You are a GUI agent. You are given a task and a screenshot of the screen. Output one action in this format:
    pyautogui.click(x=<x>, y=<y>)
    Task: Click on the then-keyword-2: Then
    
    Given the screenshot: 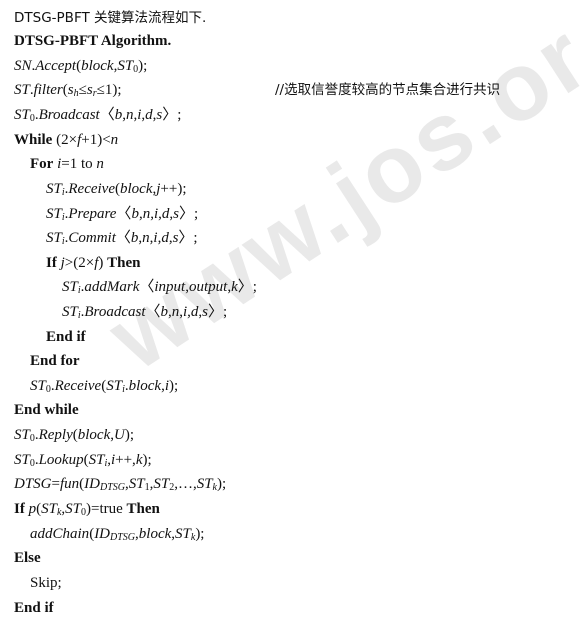 What is the action you would take?
    pyautogui.click(x=143, y=509)
    